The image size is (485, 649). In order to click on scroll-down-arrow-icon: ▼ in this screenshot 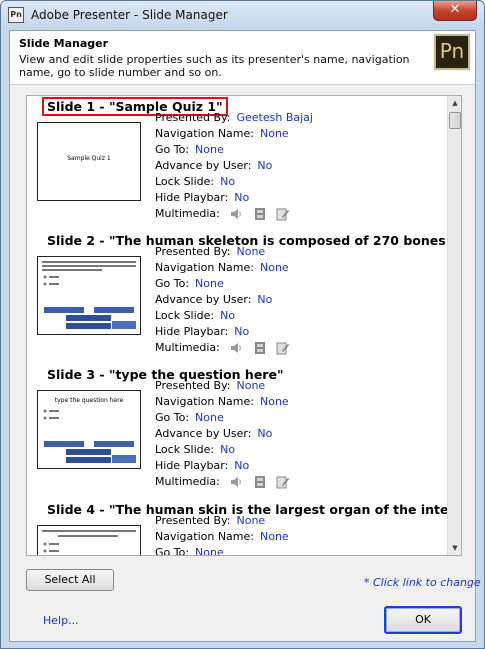, I will do `click(454, 548)`.